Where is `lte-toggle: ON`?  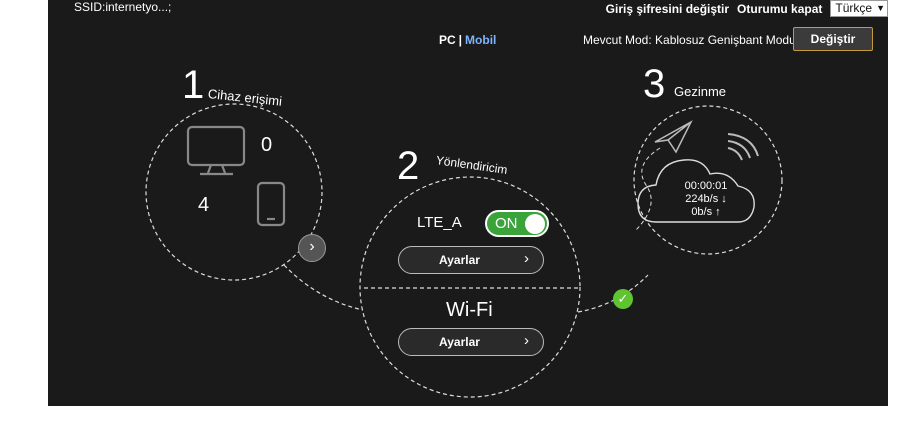 lte-toggle: ON is located at coordinates (517, 223).